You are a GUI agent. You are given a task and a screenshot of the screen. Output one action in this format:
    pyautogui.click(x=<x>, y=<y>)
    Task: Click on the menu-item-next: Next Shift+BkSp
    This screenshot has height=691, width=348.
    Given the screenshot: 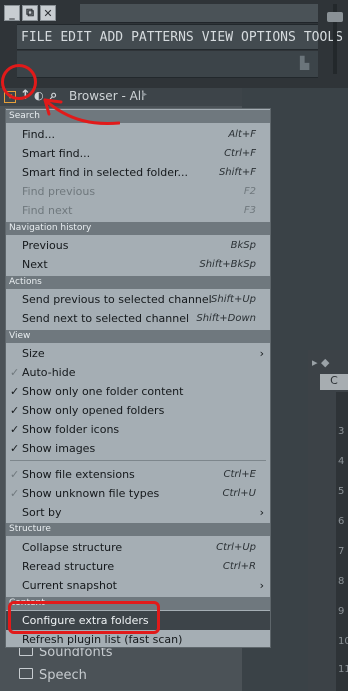 What is the action you would take?
    pyautogui.click(x=138, y=264)
    